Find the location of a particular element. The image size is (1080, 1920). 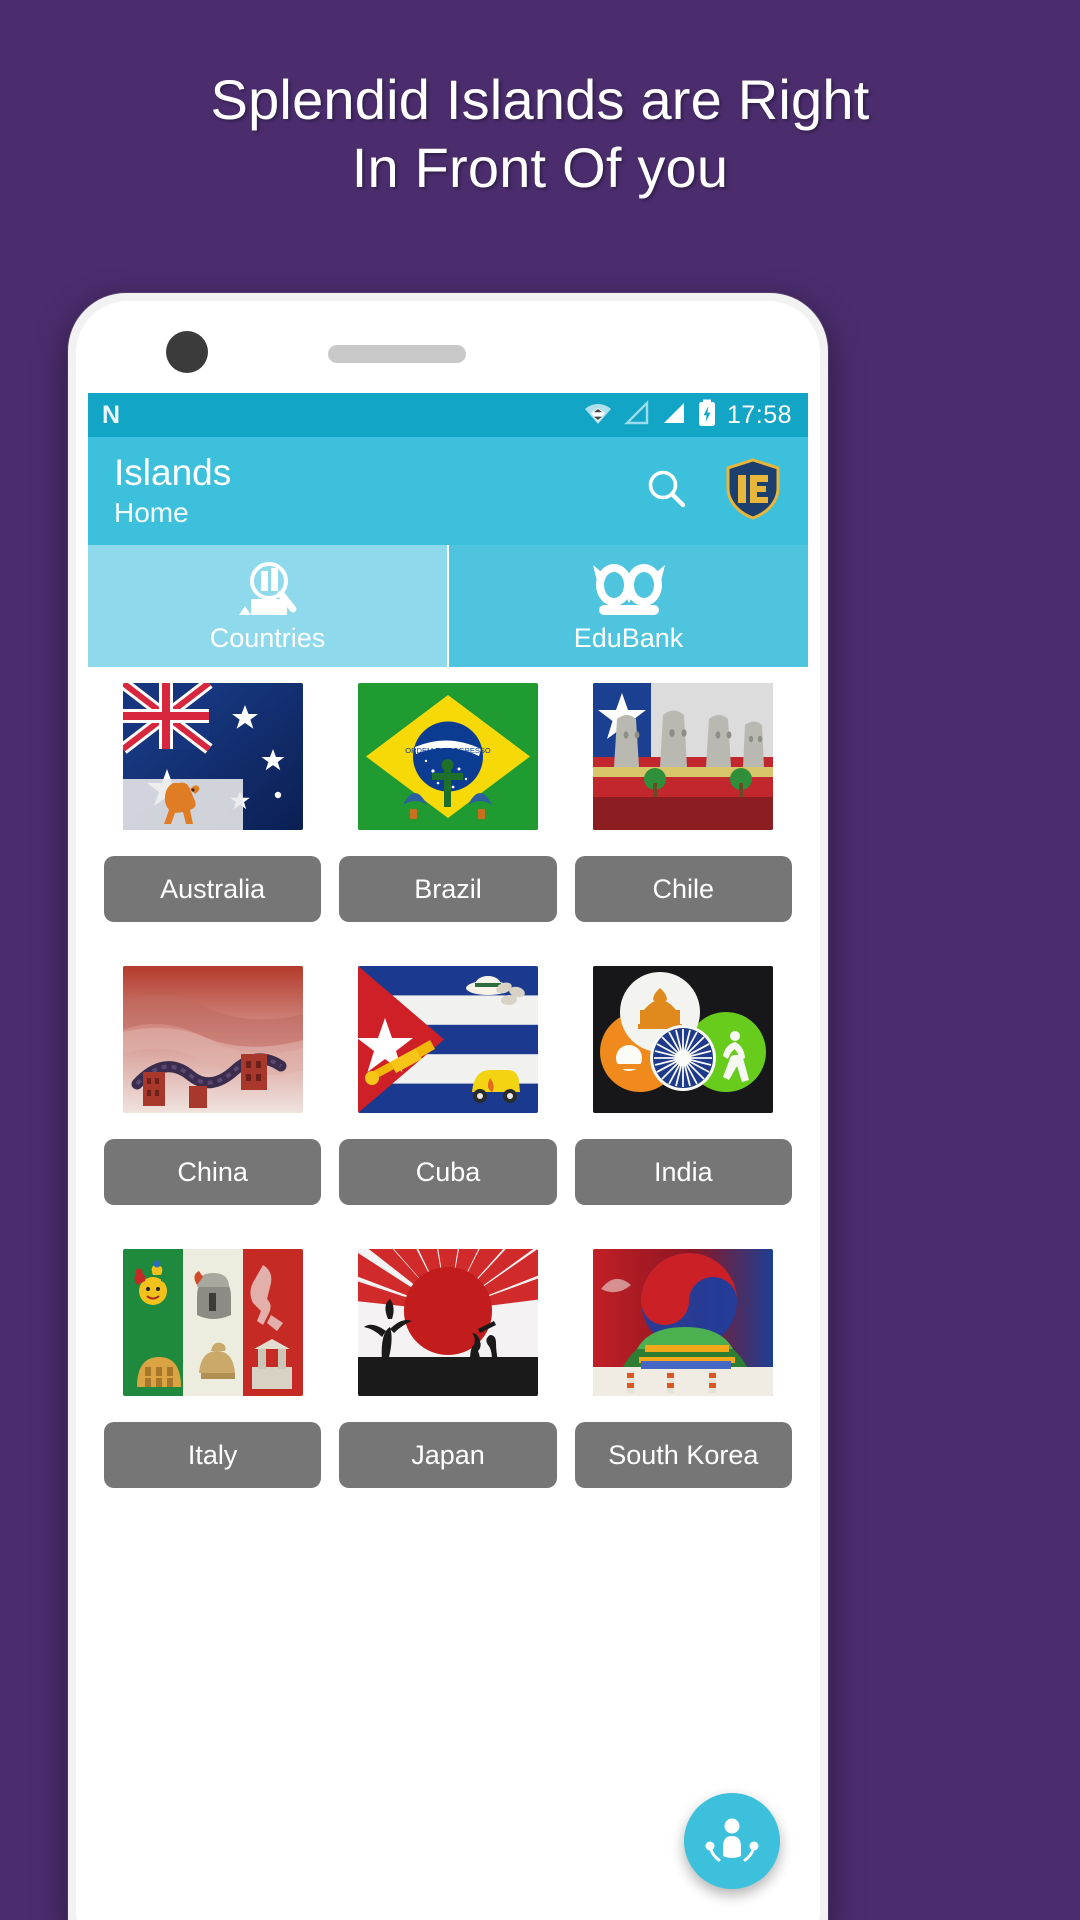

country-name-button: Italy is located at coordinates (213, 1455).